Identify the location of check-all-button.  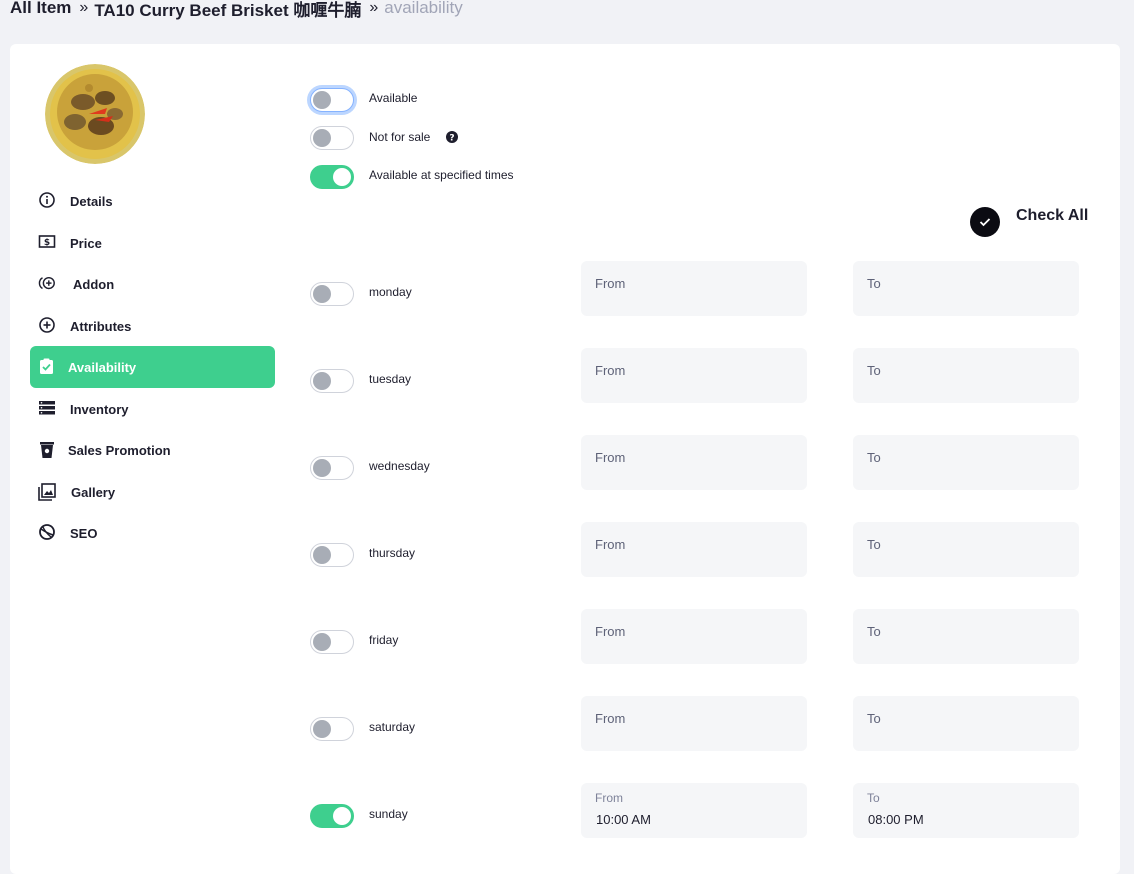
(985, 222).